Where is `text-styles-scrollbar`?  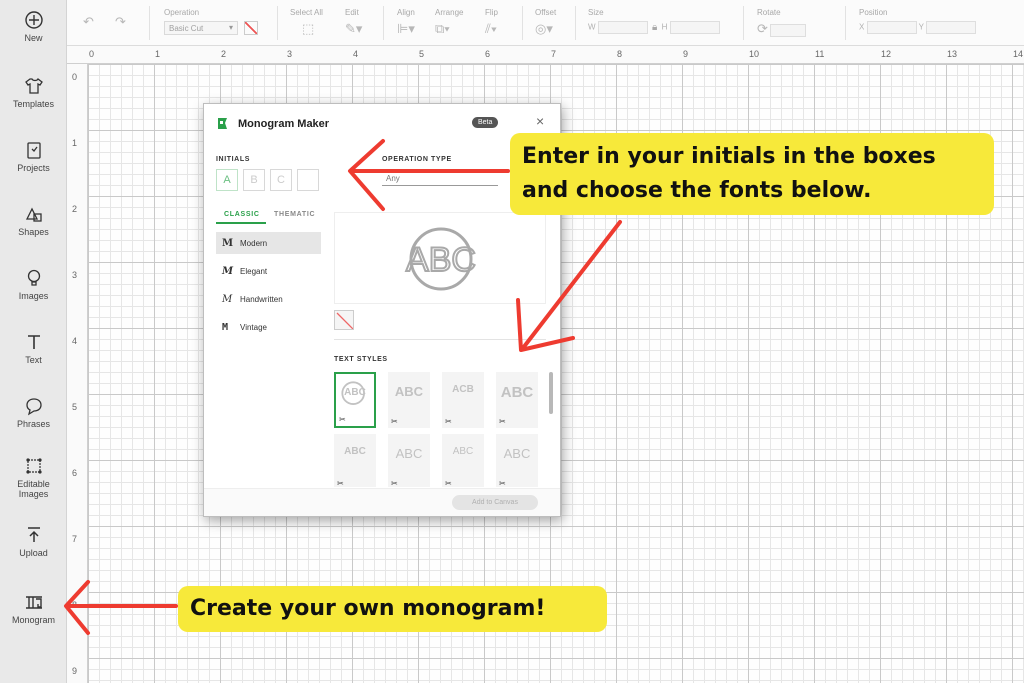
text-styles-scrollbar is located at coordinates (551, 393).